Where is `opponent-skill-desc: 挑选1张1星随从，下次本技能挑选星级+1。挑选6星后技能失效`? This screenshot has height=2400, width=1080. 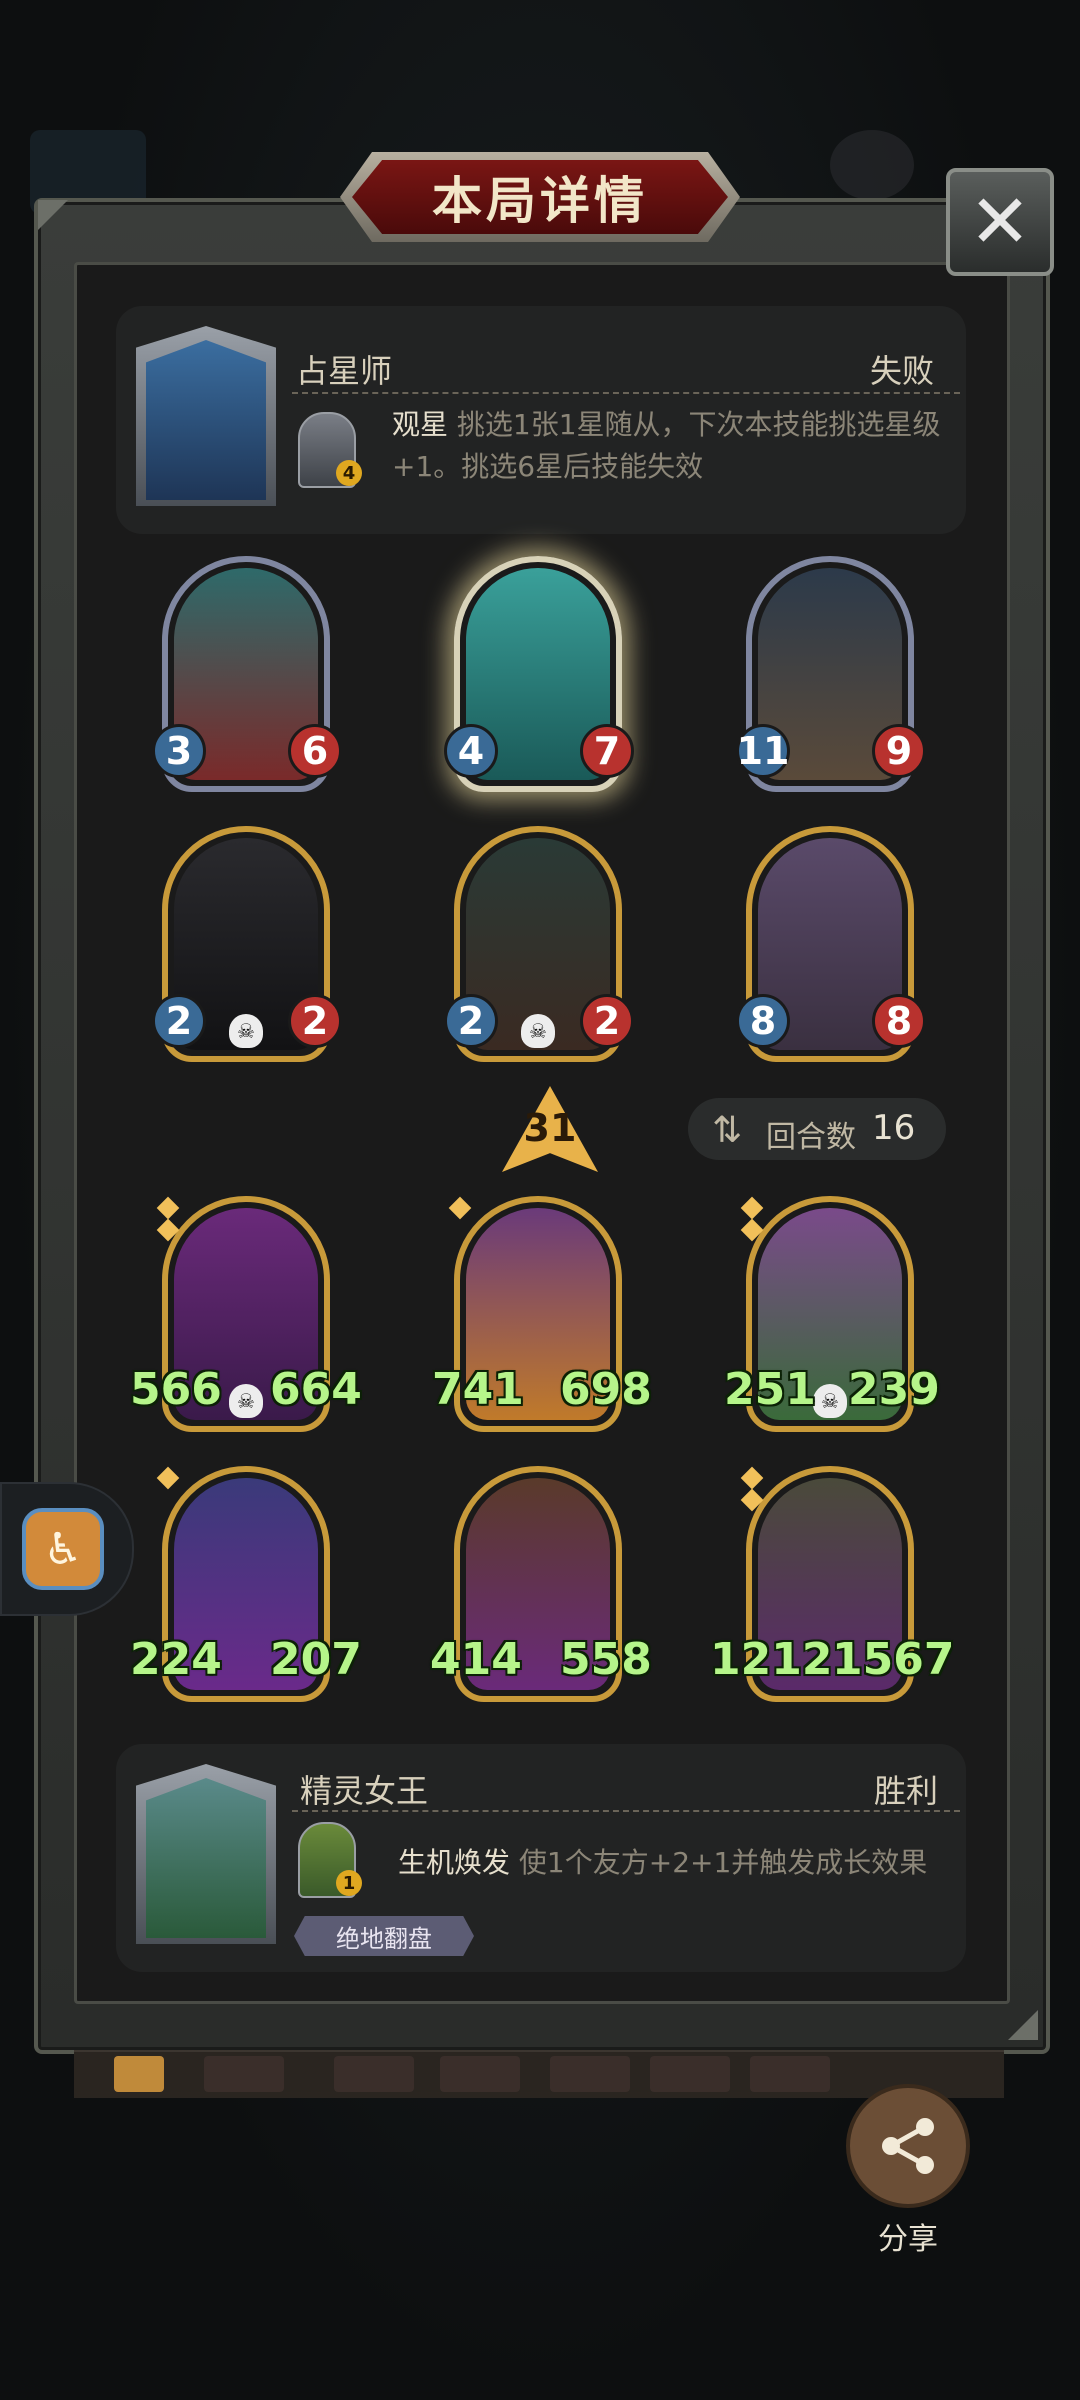
opponent-skill-desc: 挑选1张1星随从，下次本技能挑选星级+1。挑选6星后技能失效 is located at coordinates (666, 445).